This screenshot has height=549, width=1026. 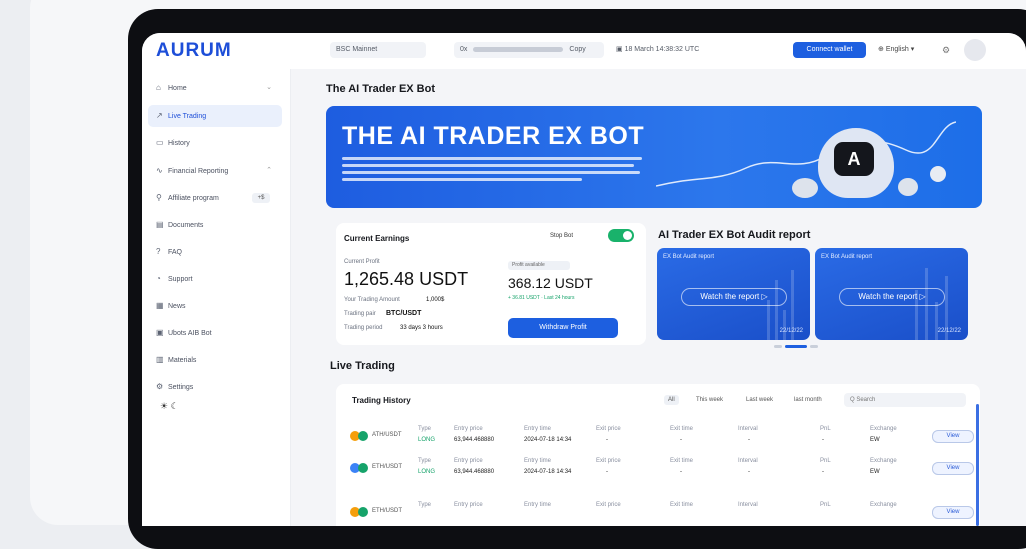 What do you see at coordinates (158, 251) in the screenshot?
I see `faq-icon: ?` at bounding box center [158, 251].